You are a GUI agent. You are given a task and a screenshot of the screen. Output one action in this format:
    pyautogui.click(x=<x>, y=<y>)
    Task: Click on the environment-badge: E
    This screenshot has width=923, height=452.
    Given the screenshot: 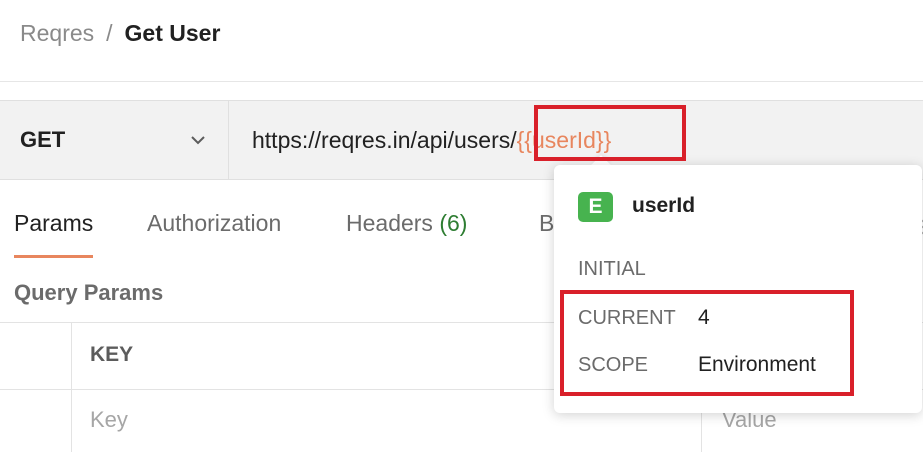 What is the action you would take?
    pyautogui.click(x=595, y=207)
    